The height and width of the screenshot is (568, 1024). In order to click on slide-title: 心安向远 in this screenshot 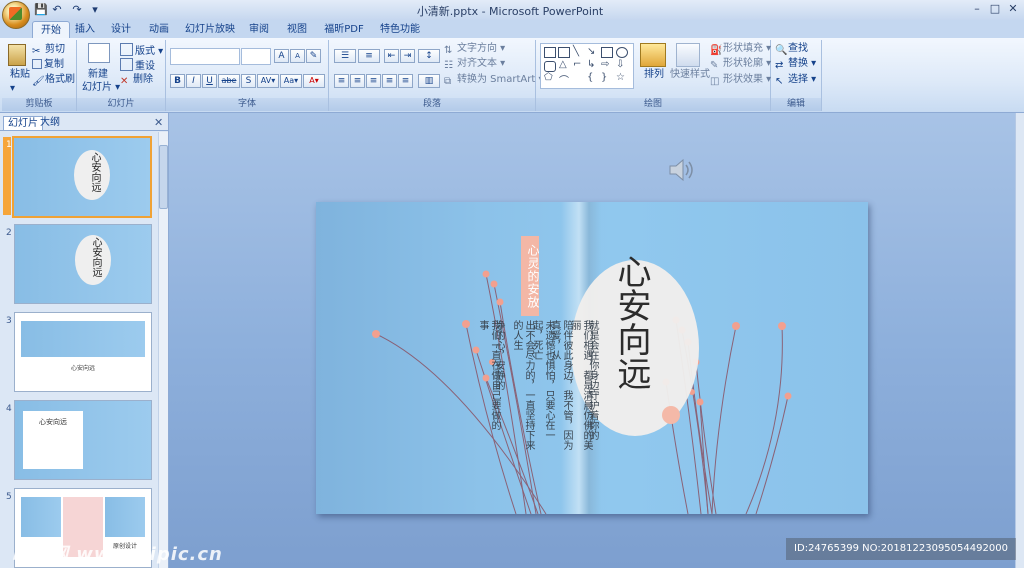, I will do `click(630, 322)`.